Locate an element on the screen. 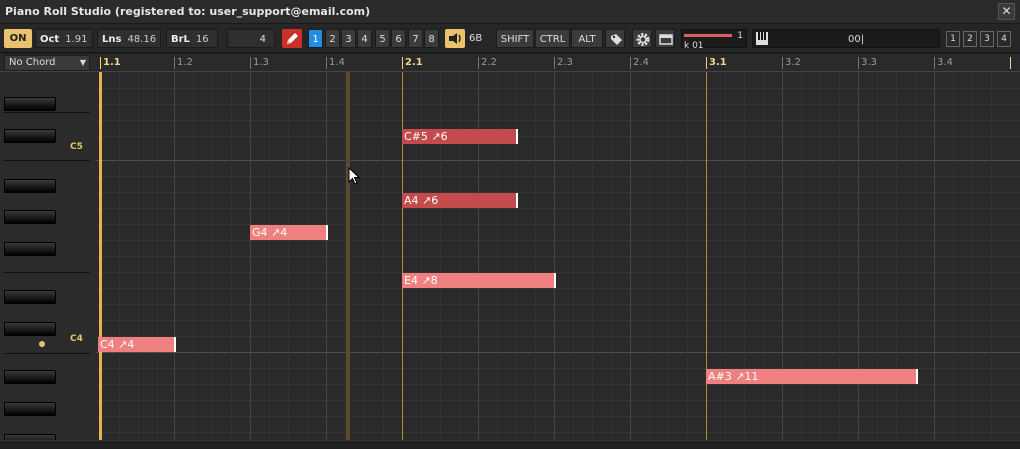 The image size is (1020, 449). status-strip is located at coordinates (510, 444).